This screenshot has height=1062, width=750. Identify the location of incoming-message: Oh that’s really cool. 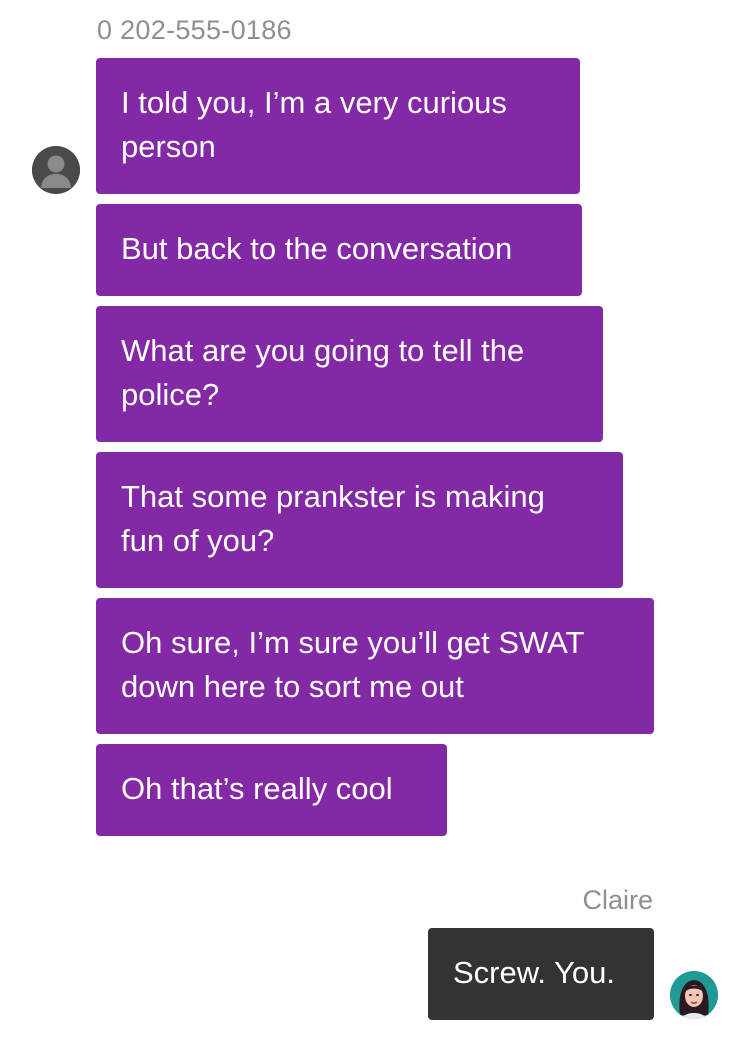
(271, 790).